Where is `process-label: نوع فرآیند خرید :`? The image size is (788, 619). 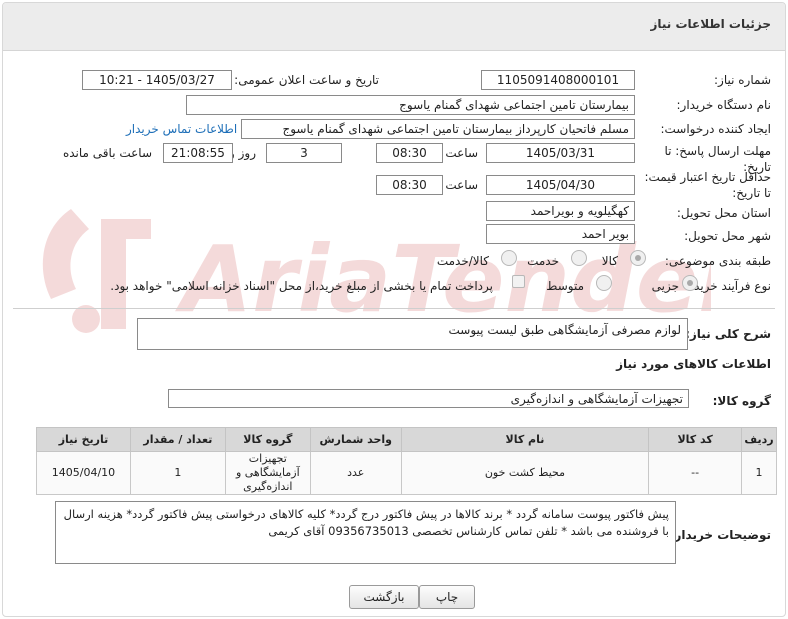
process-label: نوع فرآیند خرید : is located at coordinates (728, 286).